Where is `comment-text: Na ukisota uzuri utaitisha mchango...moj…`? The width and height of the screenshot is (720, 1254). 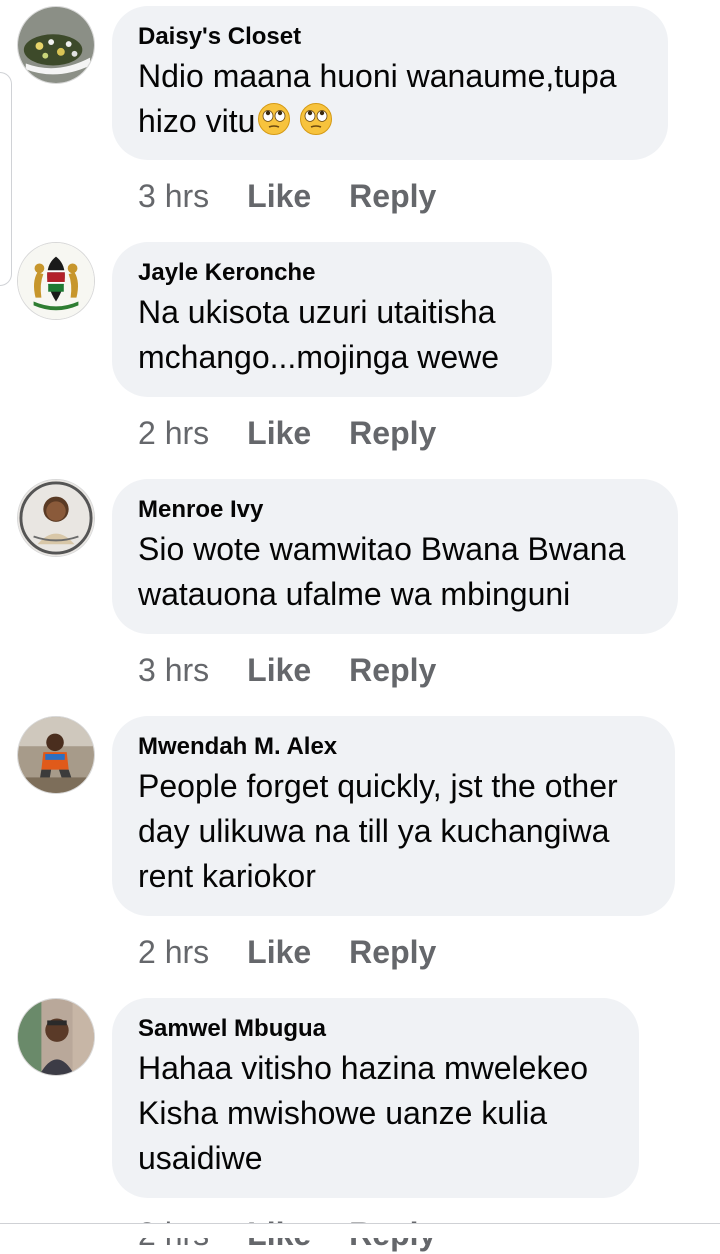
comment-text: Na ukisota uzuri utaitisha mchango...moj… is located at coordinates (319, 334).